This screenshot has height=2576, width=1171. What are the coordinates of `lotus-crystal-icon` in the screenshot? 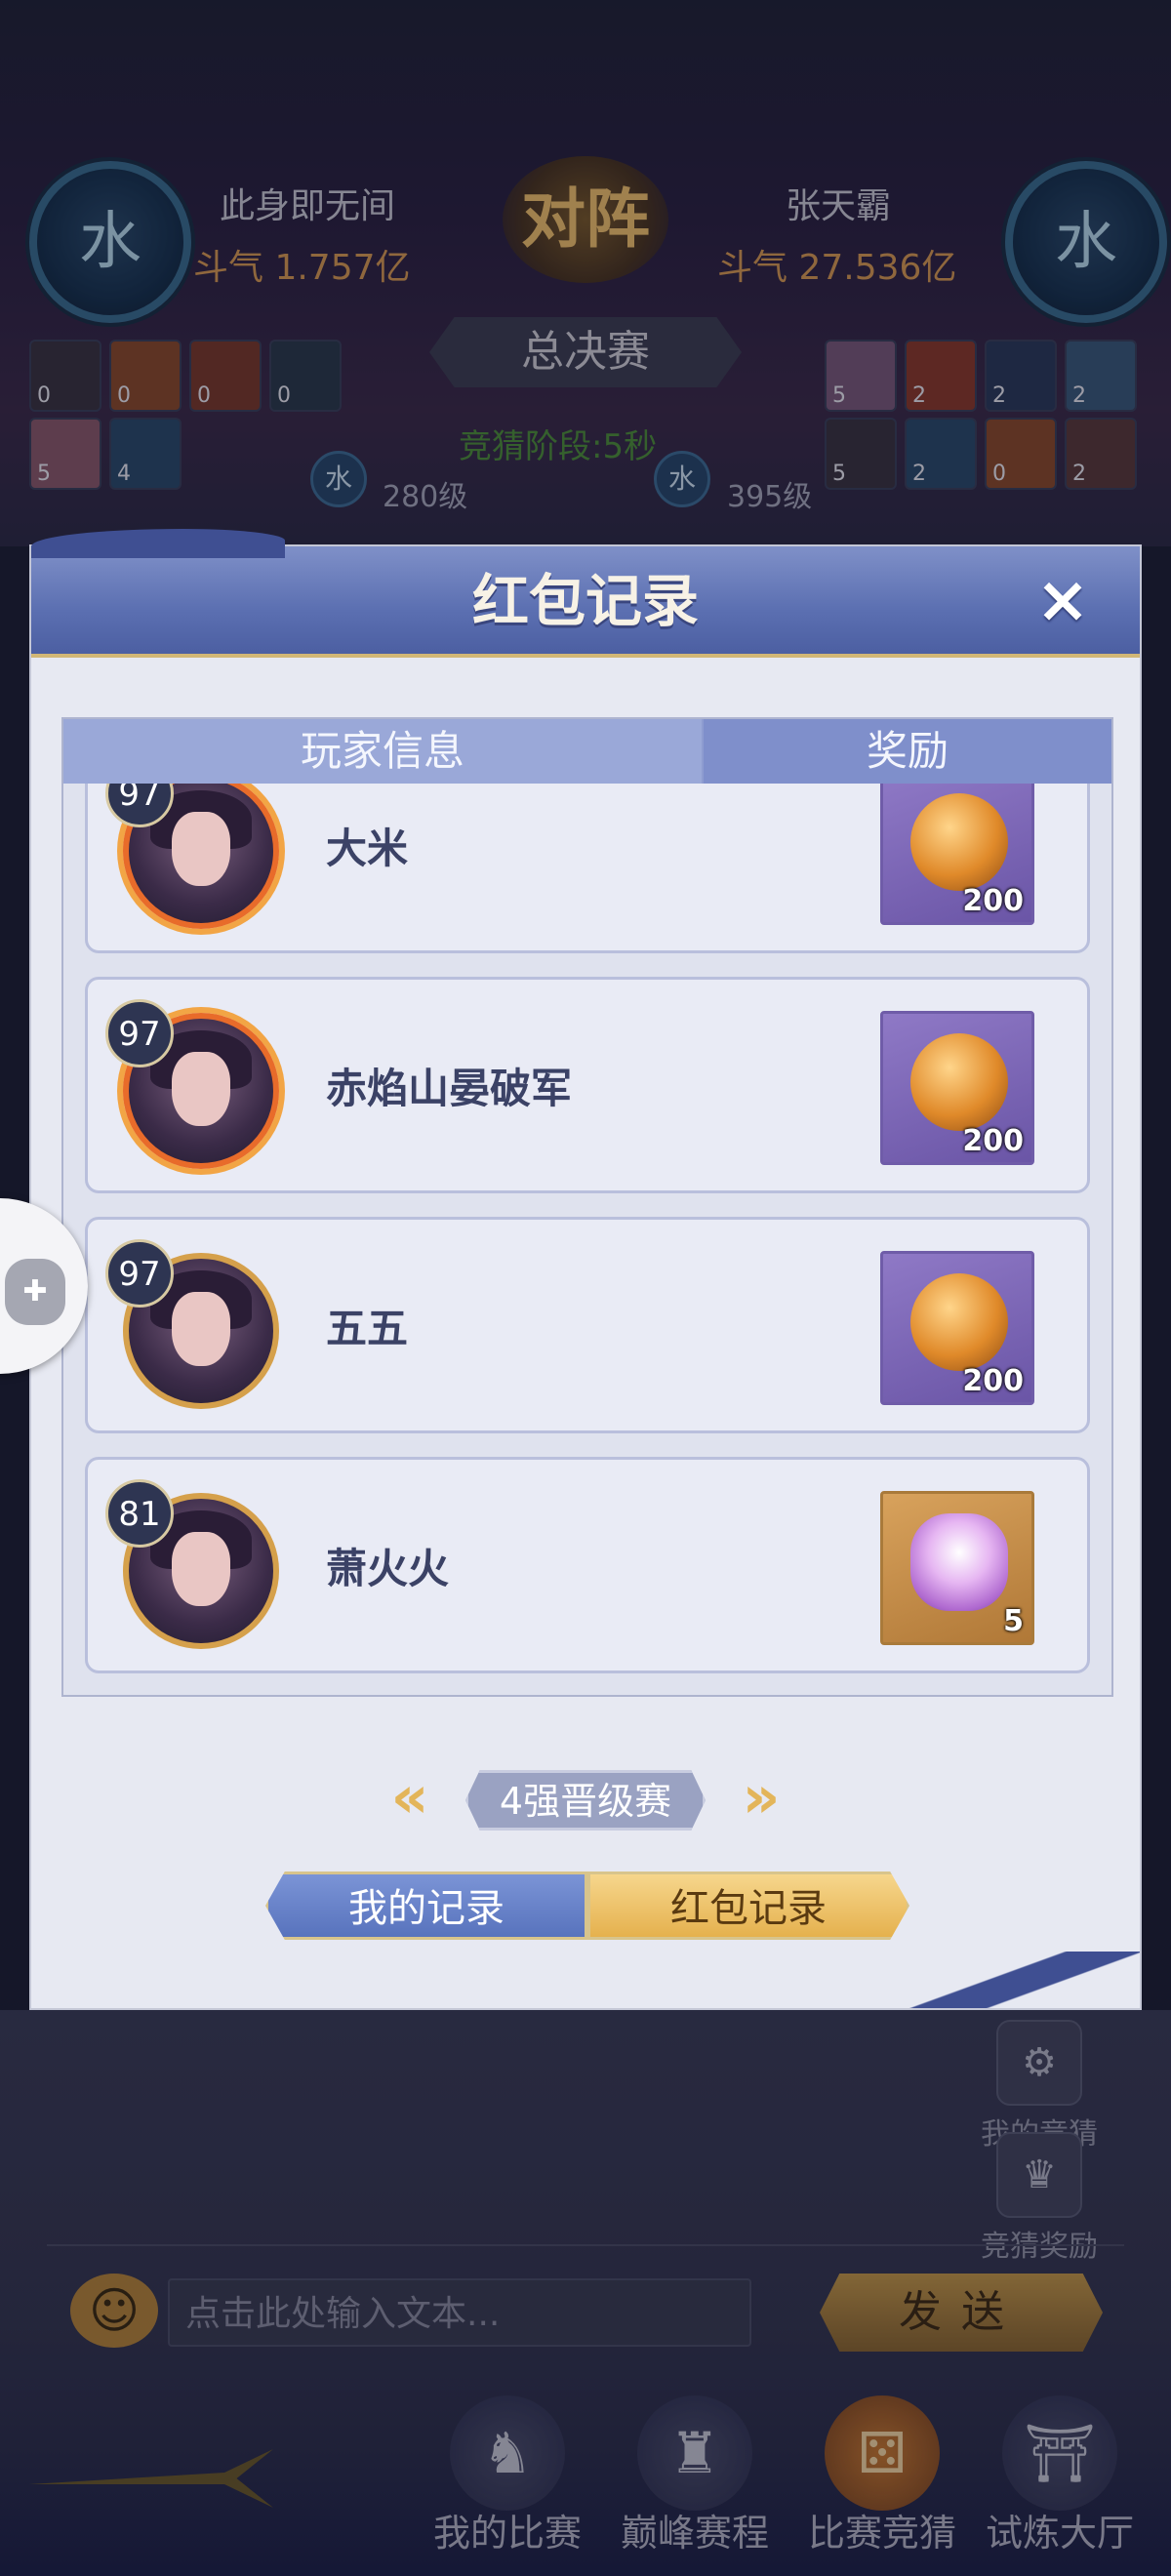 It's located at (959, 1562).